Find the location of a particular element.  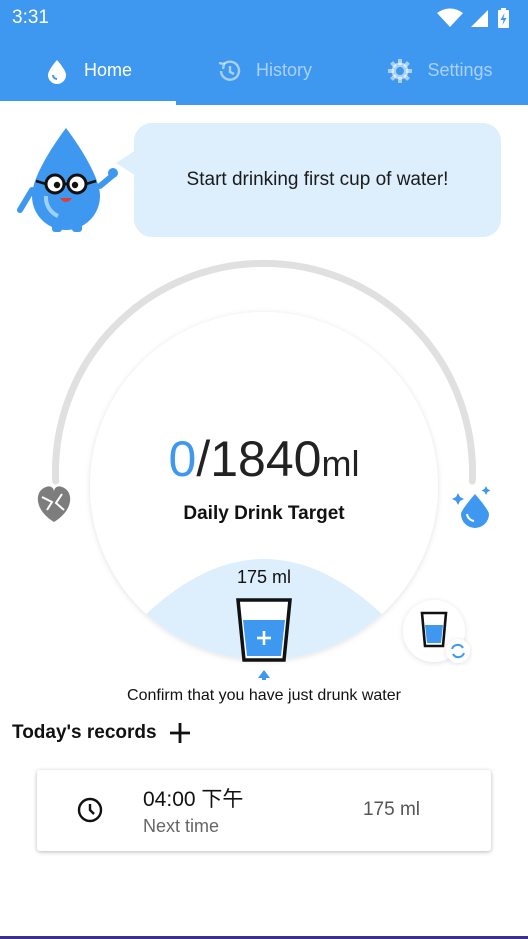

status-icons is located at coordinates (473, 18).